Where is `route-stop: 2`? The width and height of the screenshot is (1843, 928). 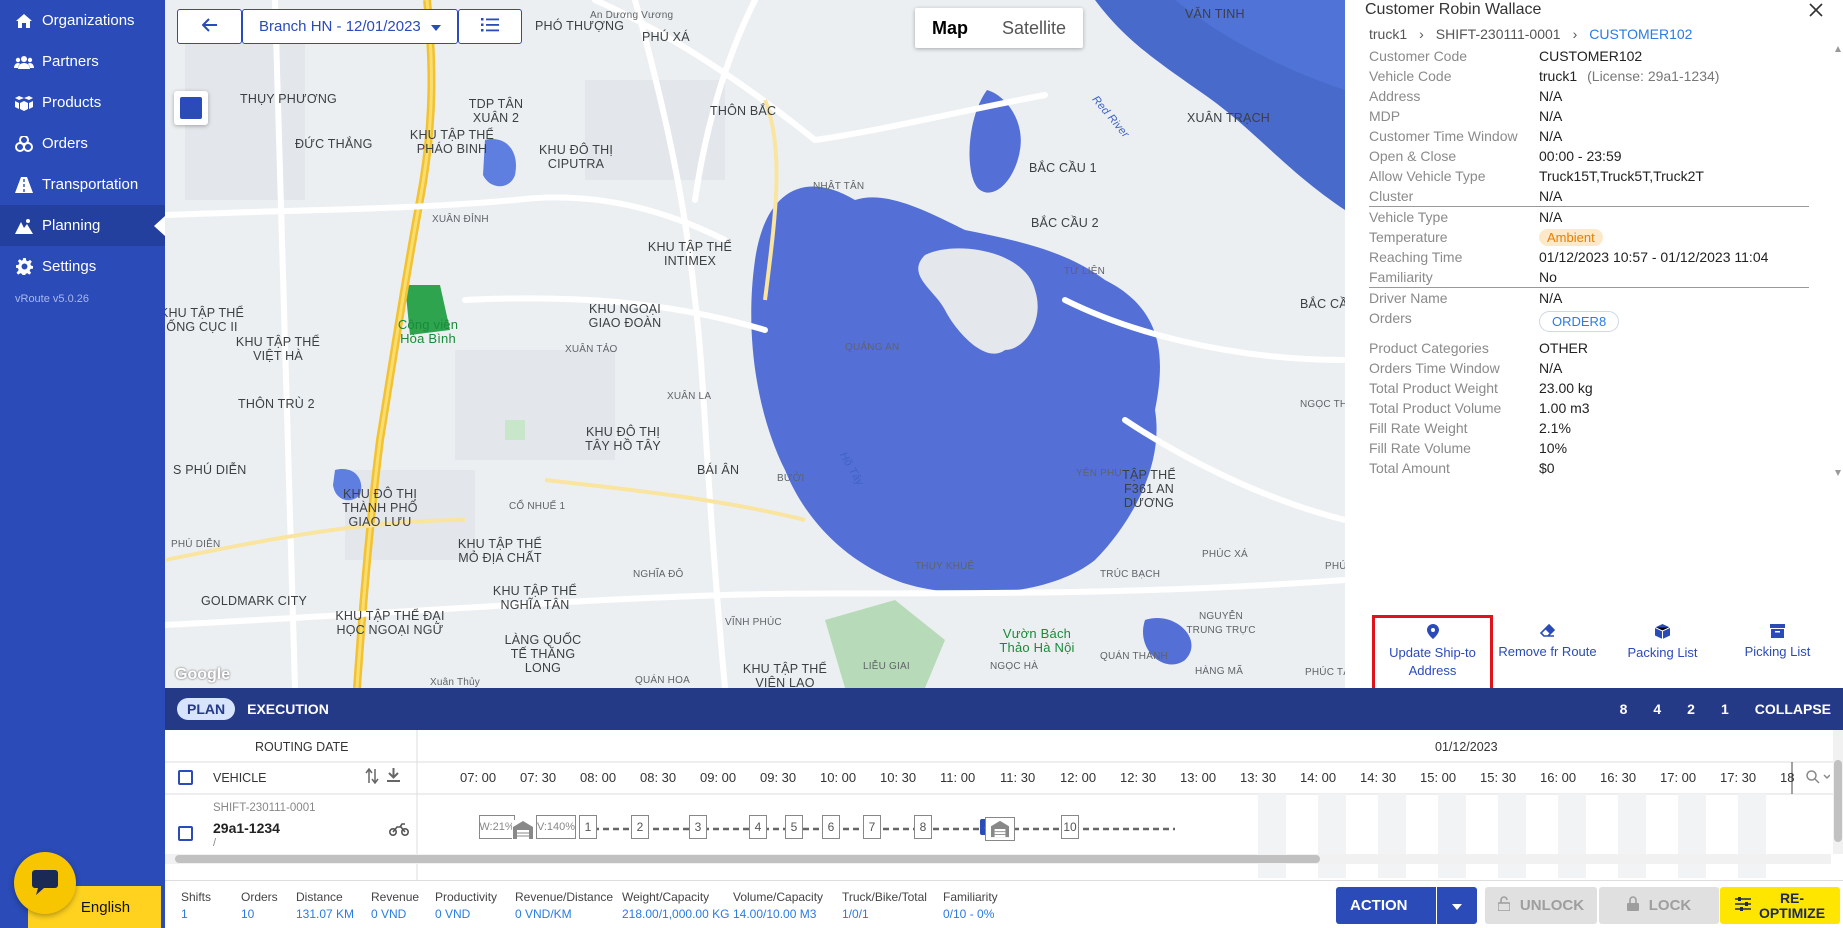 route-stop: 2 is located at coordinates (640, 827).